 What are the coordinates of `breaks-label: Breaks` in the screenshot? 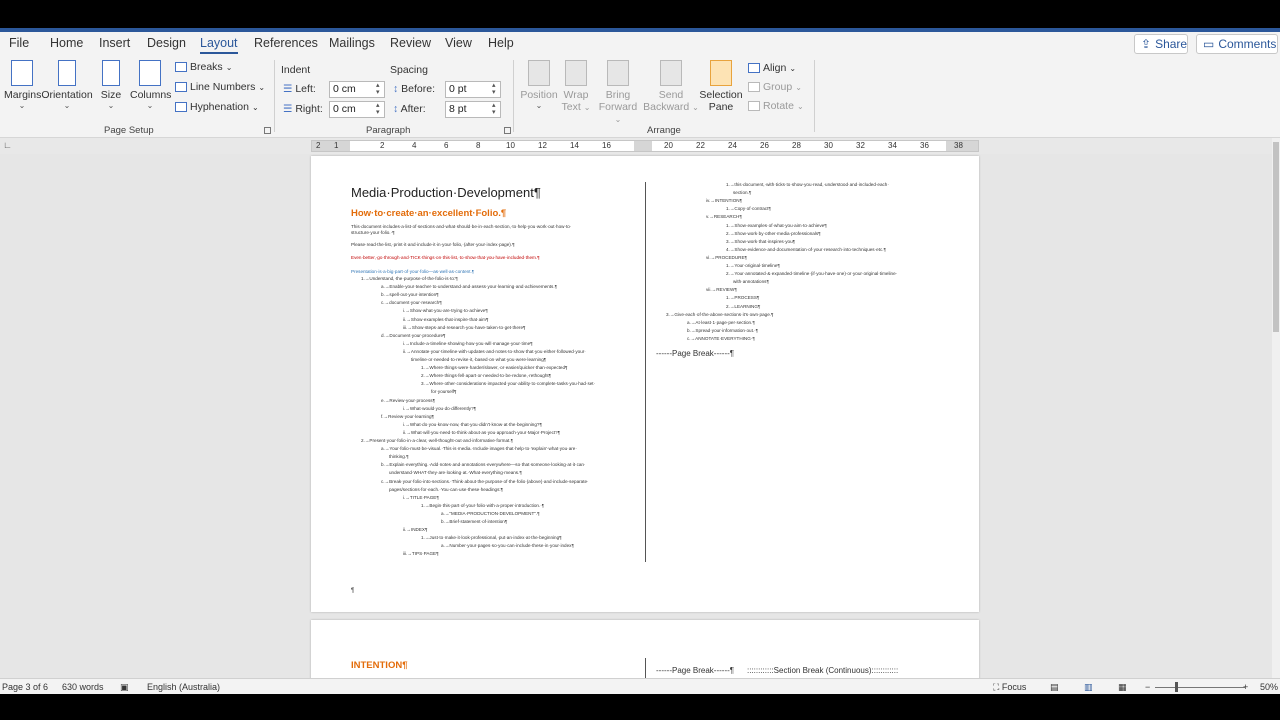 It's located at (206, 67).